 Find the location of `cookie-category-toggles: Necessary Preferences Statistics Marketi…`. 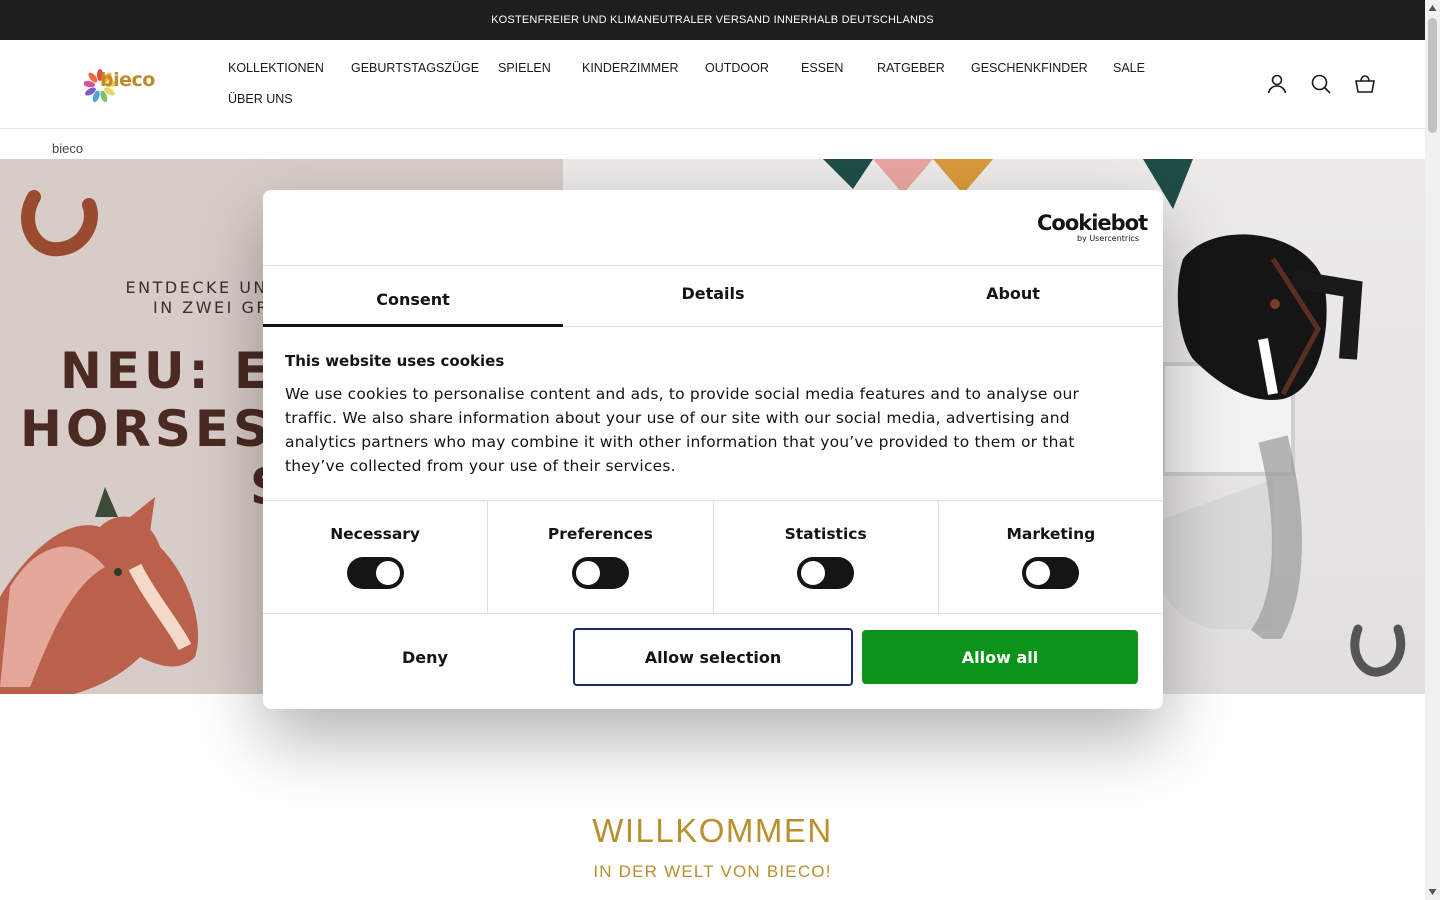

cookie-category-toggles: Necessary Preferences Statistics Marketi… is located at coordinates (713, 557).